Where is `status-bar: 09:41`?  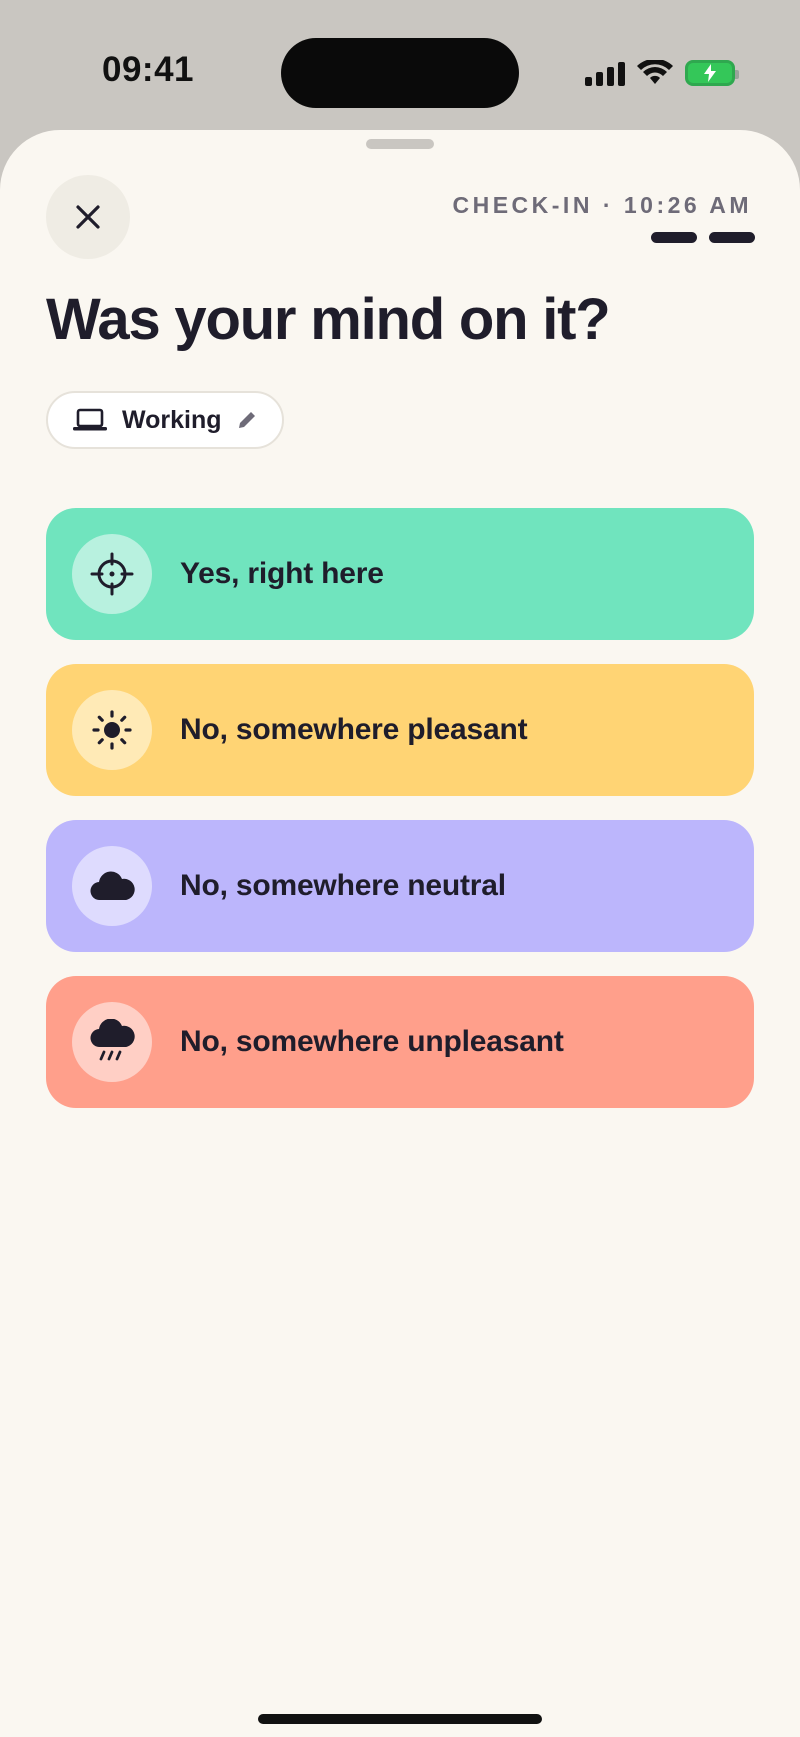
status-bar: 09:41 is located at coordinates (400, 65).